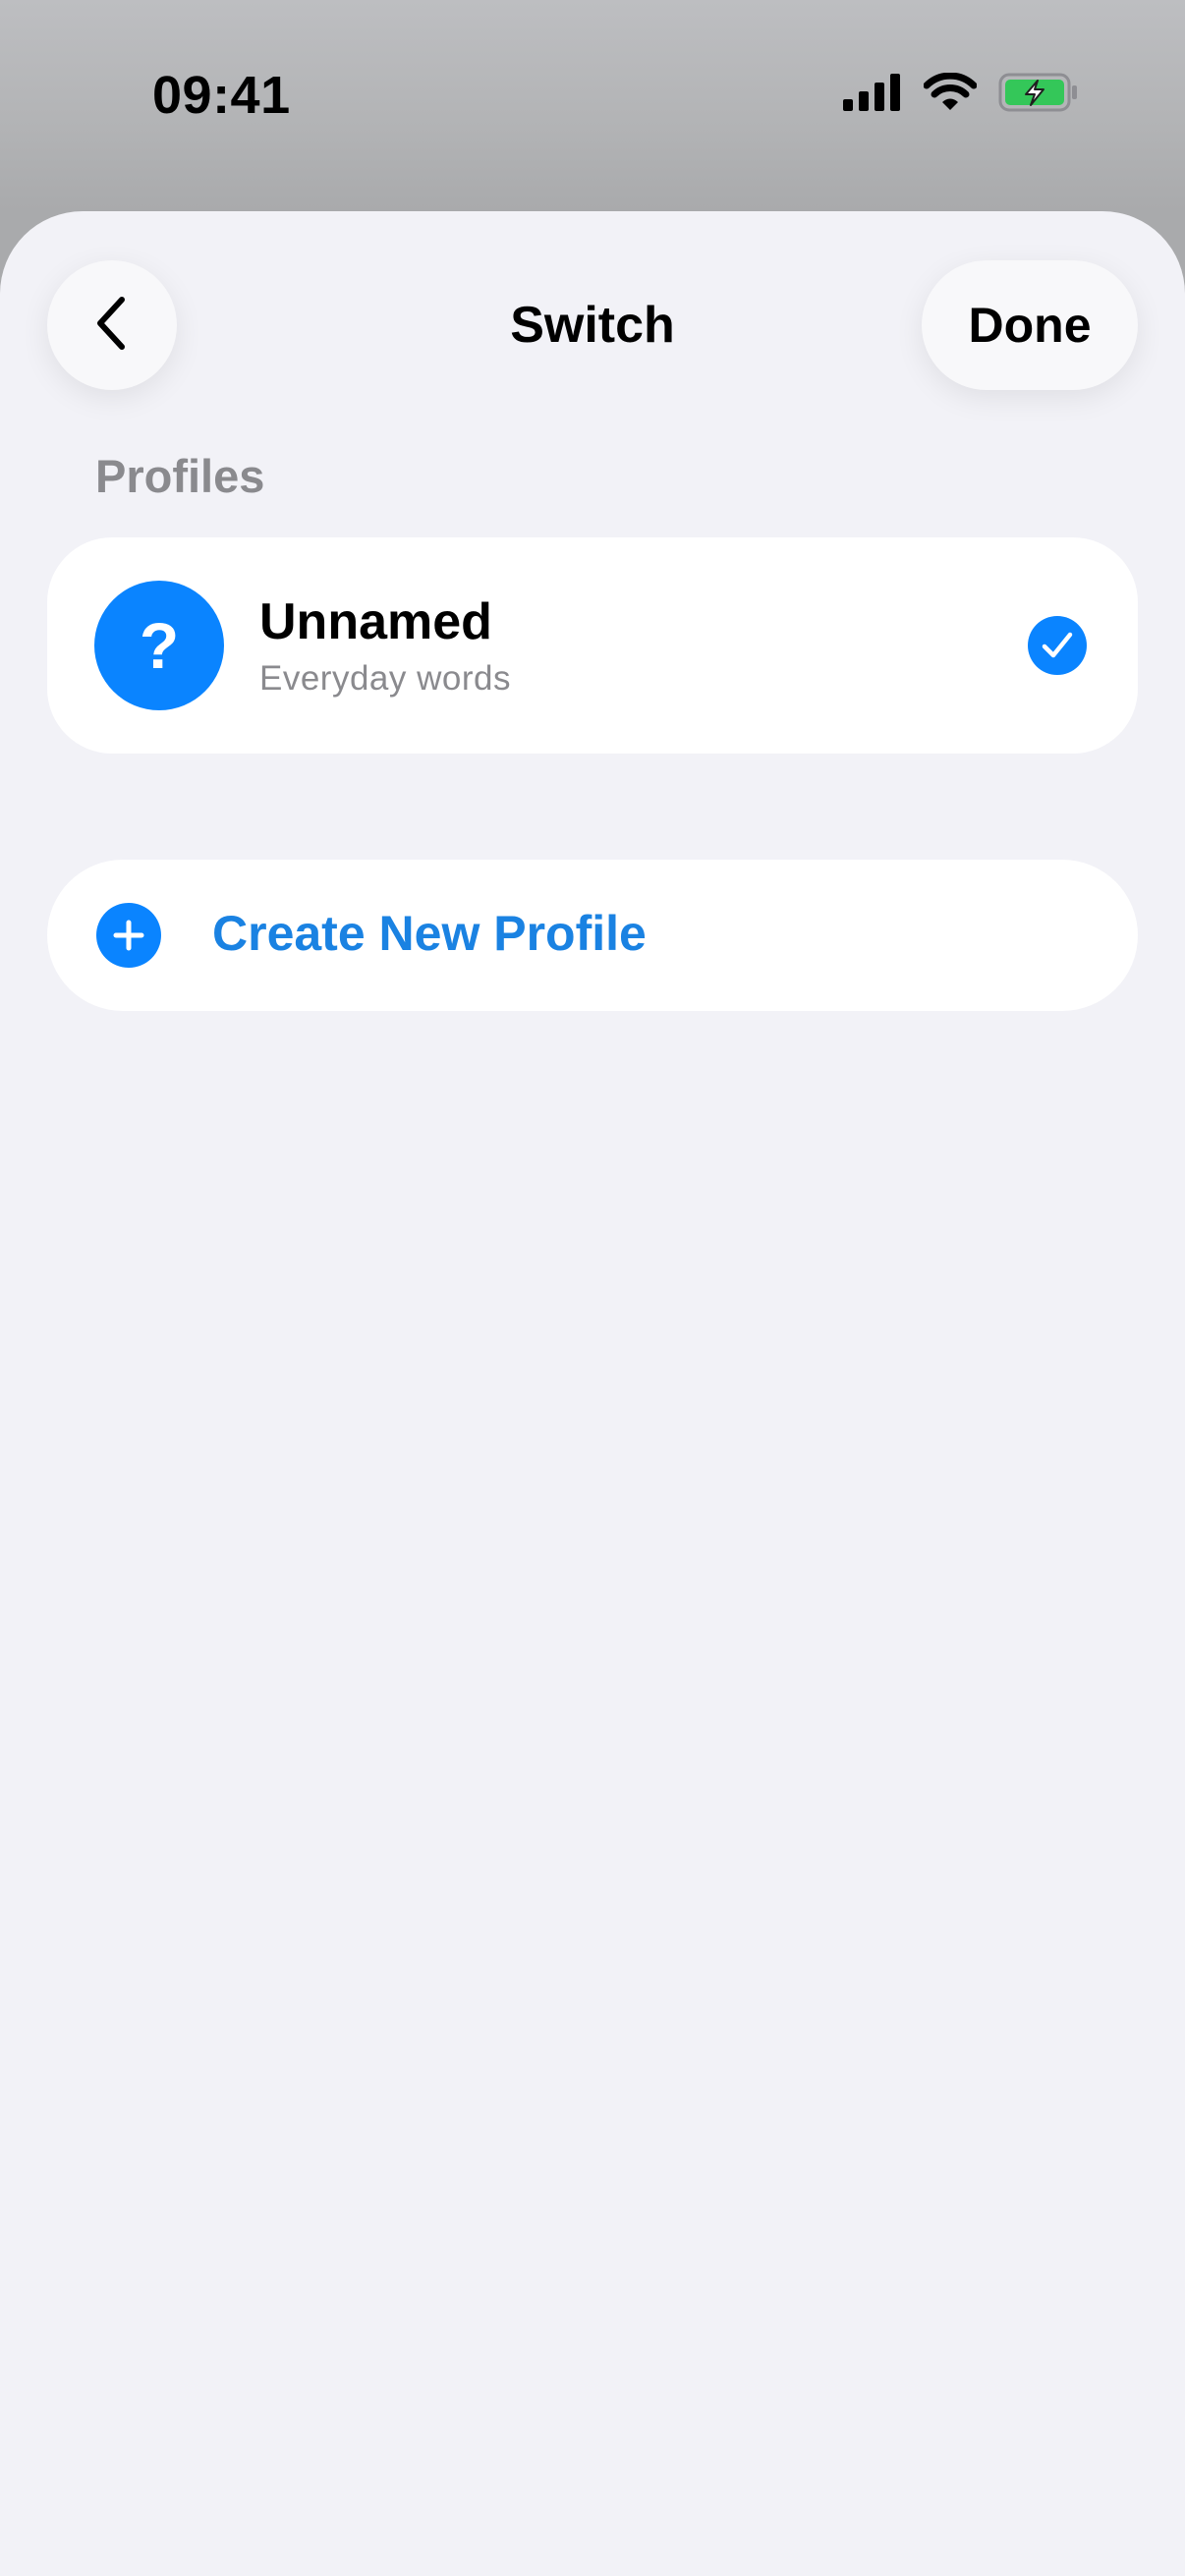 The height and width of the screenshot is (2576, 1185). I want to click on done-button: Done, so click(1030, 325).